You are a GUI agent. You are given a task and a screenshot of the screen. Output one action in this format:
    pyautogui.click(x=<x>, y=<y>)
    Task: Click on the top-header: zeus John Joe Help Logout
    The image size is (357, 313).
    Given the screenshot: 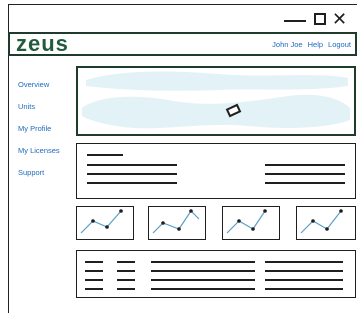 What is the action you would take?
    pyautogui.click(x=182, y=44)
    